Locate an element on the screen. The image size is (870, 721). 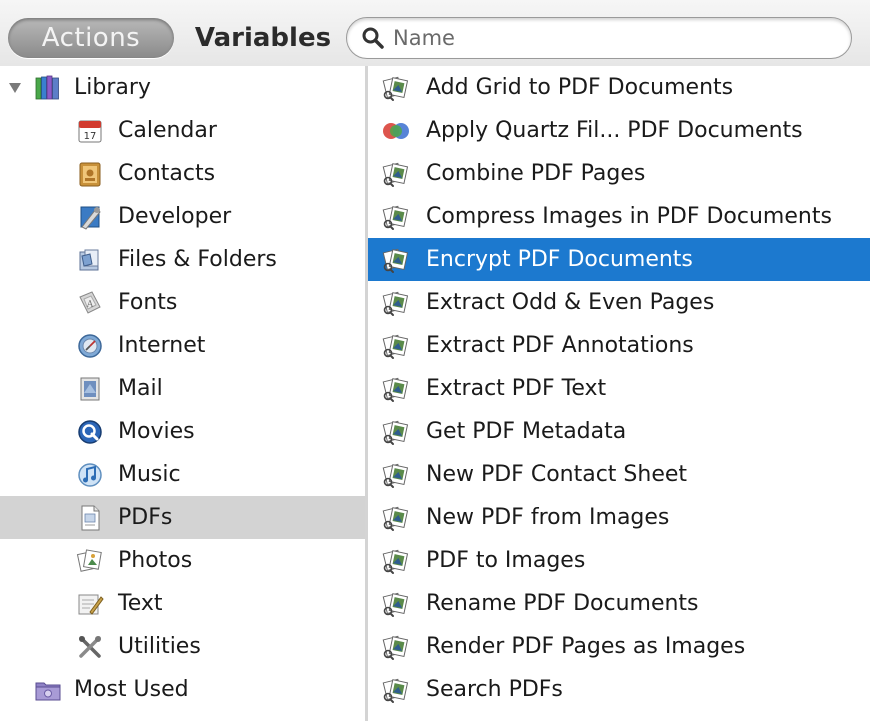
action-item: Extract PDF Annotations is located at coordinates (619, 345).